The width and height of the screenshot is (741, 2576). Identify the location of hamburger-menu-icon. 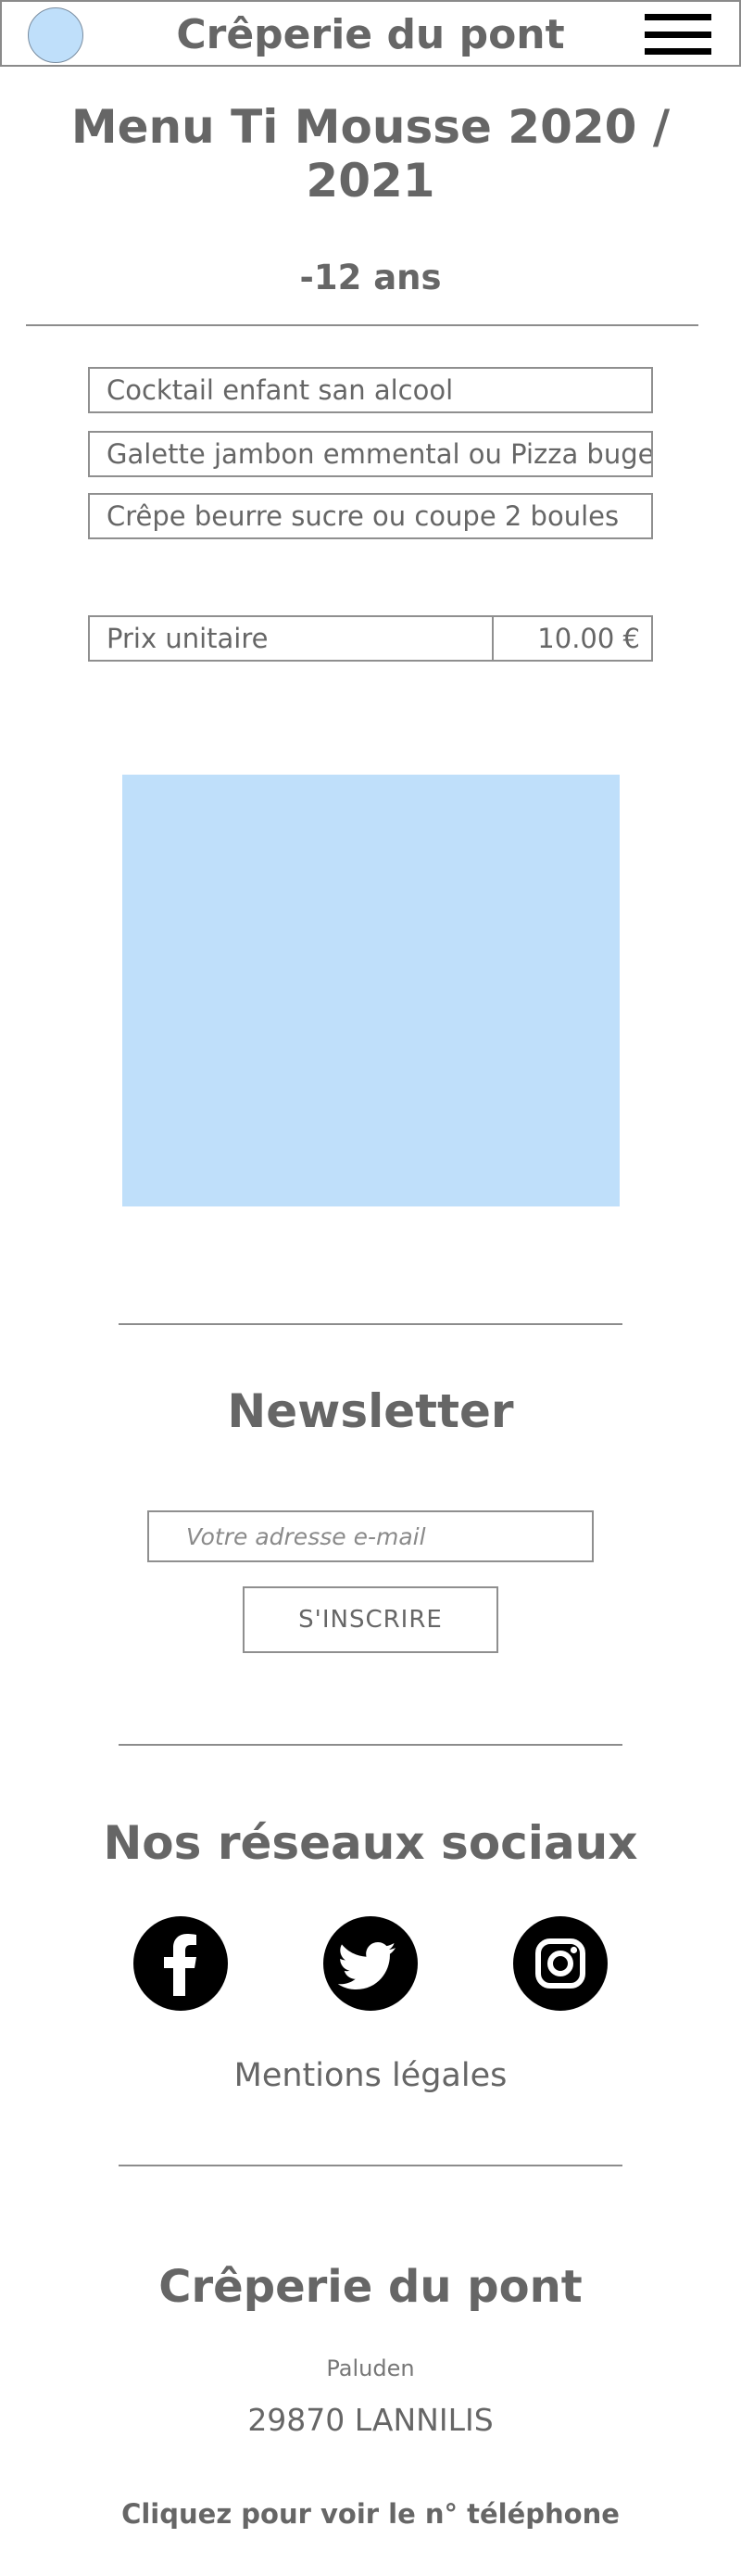
(678, 34).